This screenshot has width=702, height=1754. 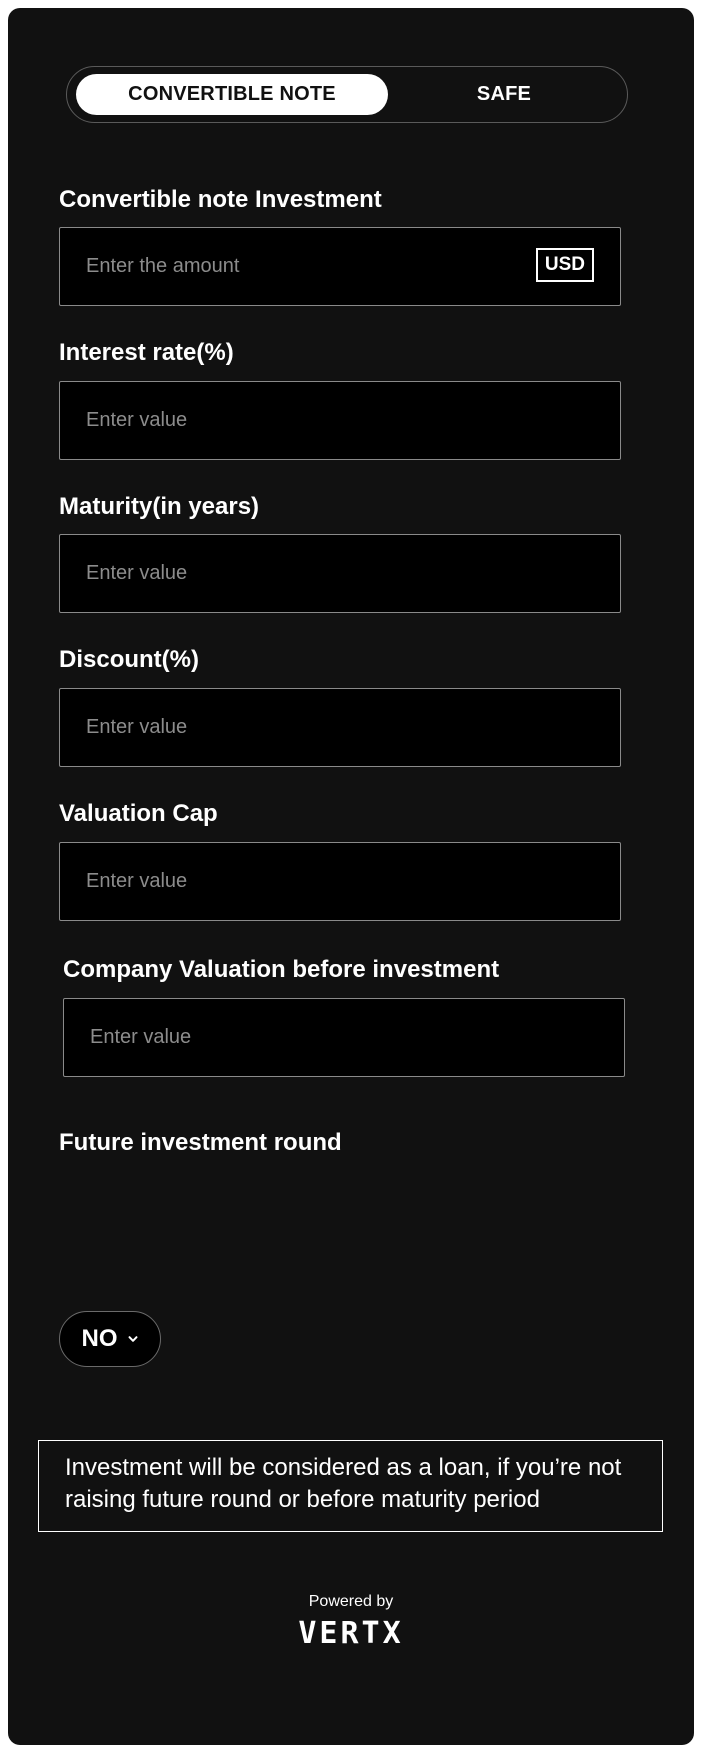 I want to click on valuation-cap-input, so click(x=321, y=881).